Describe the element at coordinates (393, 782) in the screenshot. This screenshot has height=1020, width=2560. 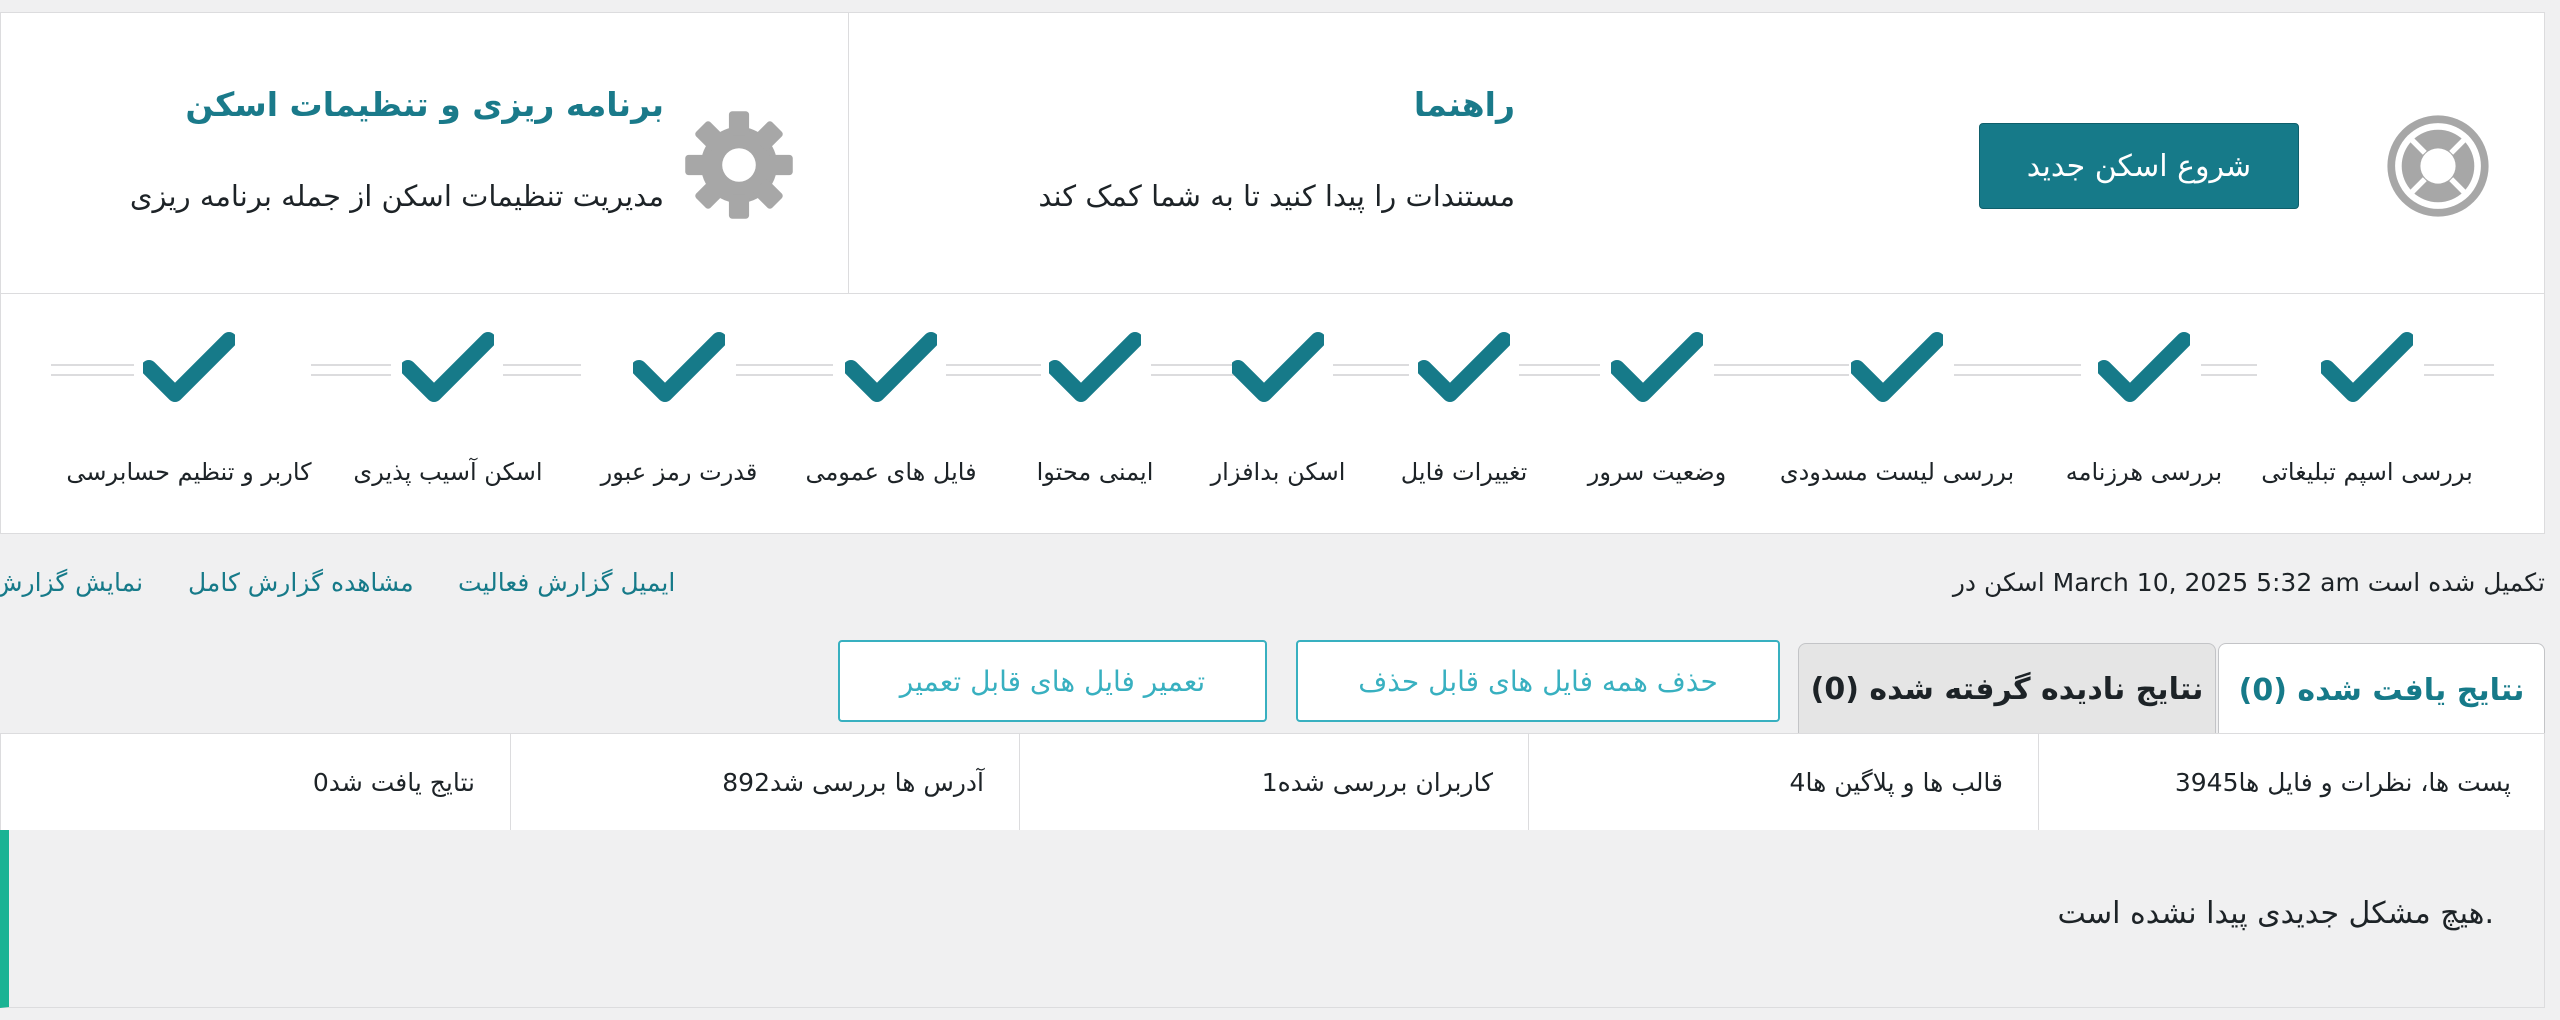
I see `stat-results-found: نتایج یافت شد0` at that location.